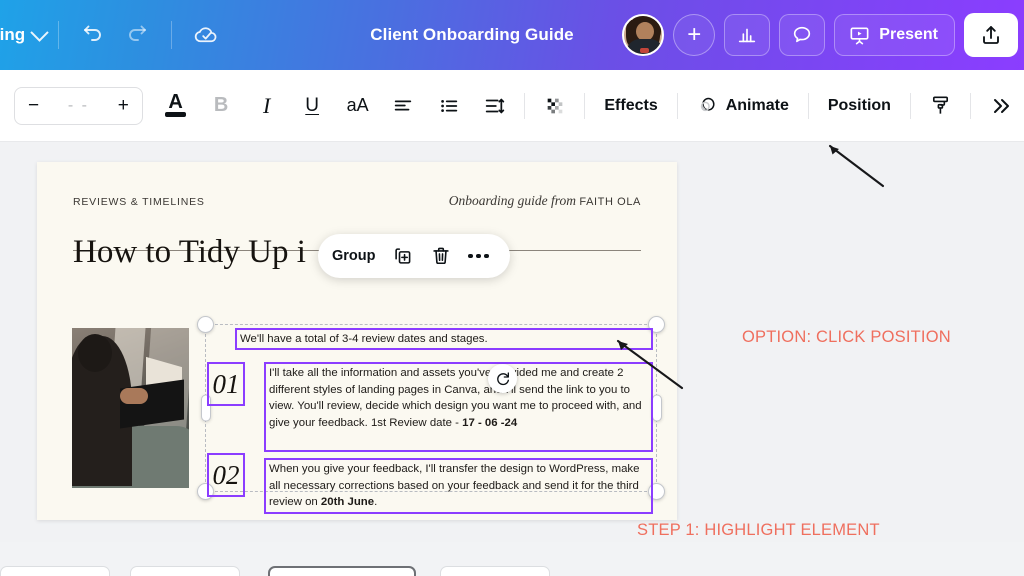 The image size is (1024, 576). I want to click on position-label: Position, so click(859, 105).